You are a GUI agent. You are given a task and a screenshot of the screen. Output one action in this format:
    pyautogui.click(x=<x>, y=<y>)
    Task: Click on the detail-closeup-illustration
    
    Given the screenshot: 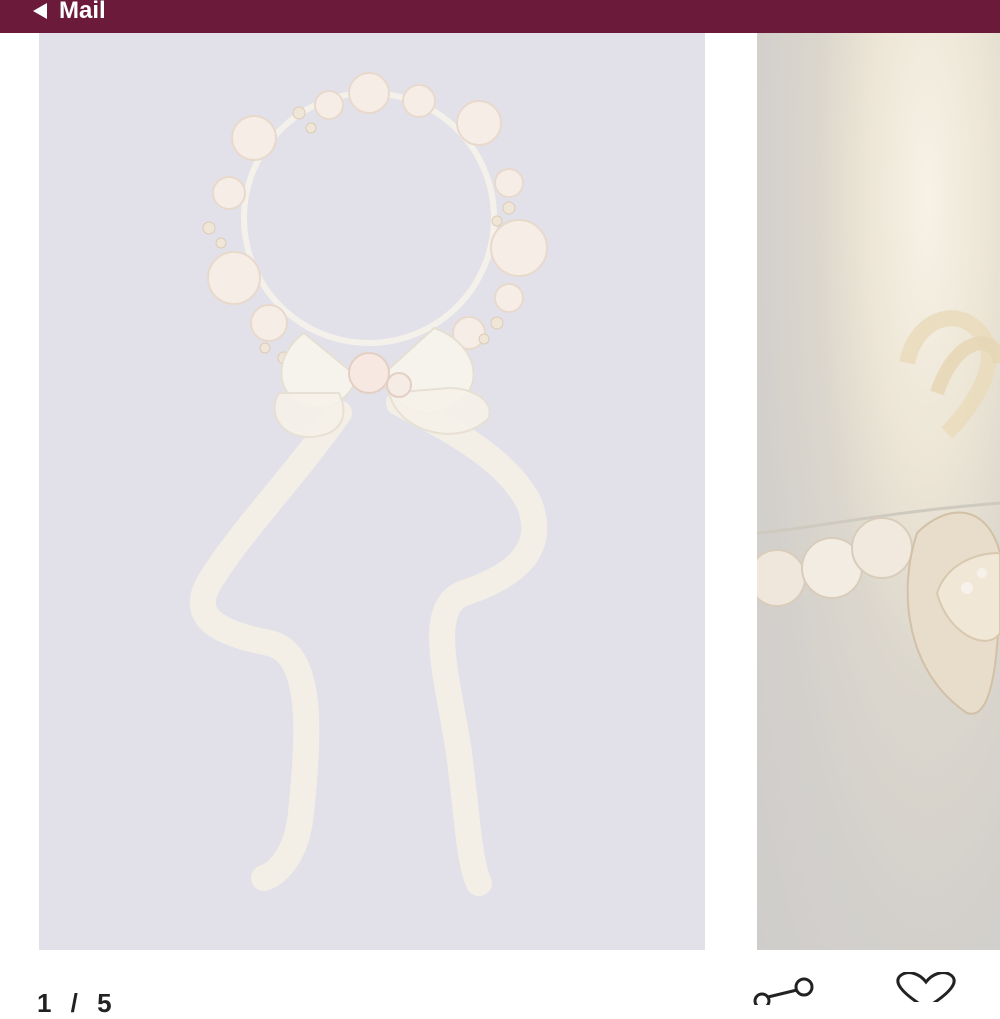 What is the action you would take?
    pyautogui.click(x=878, y=512)
    